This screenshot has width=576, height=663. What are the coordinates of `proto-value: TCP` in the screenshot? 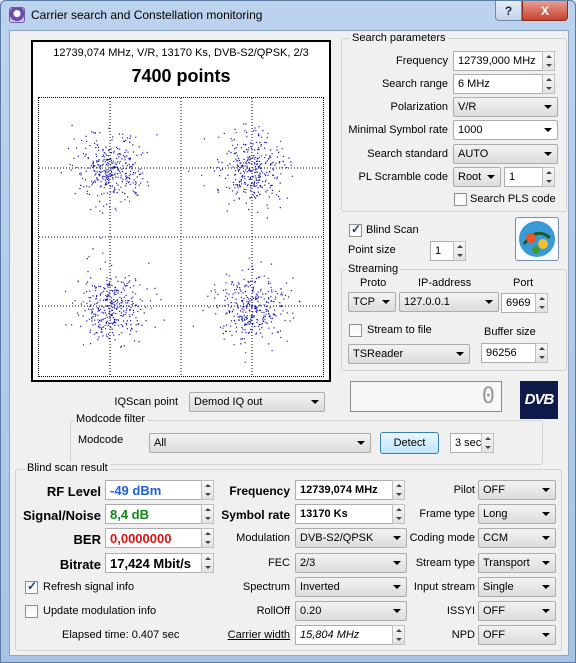 It's located at (364, 302).